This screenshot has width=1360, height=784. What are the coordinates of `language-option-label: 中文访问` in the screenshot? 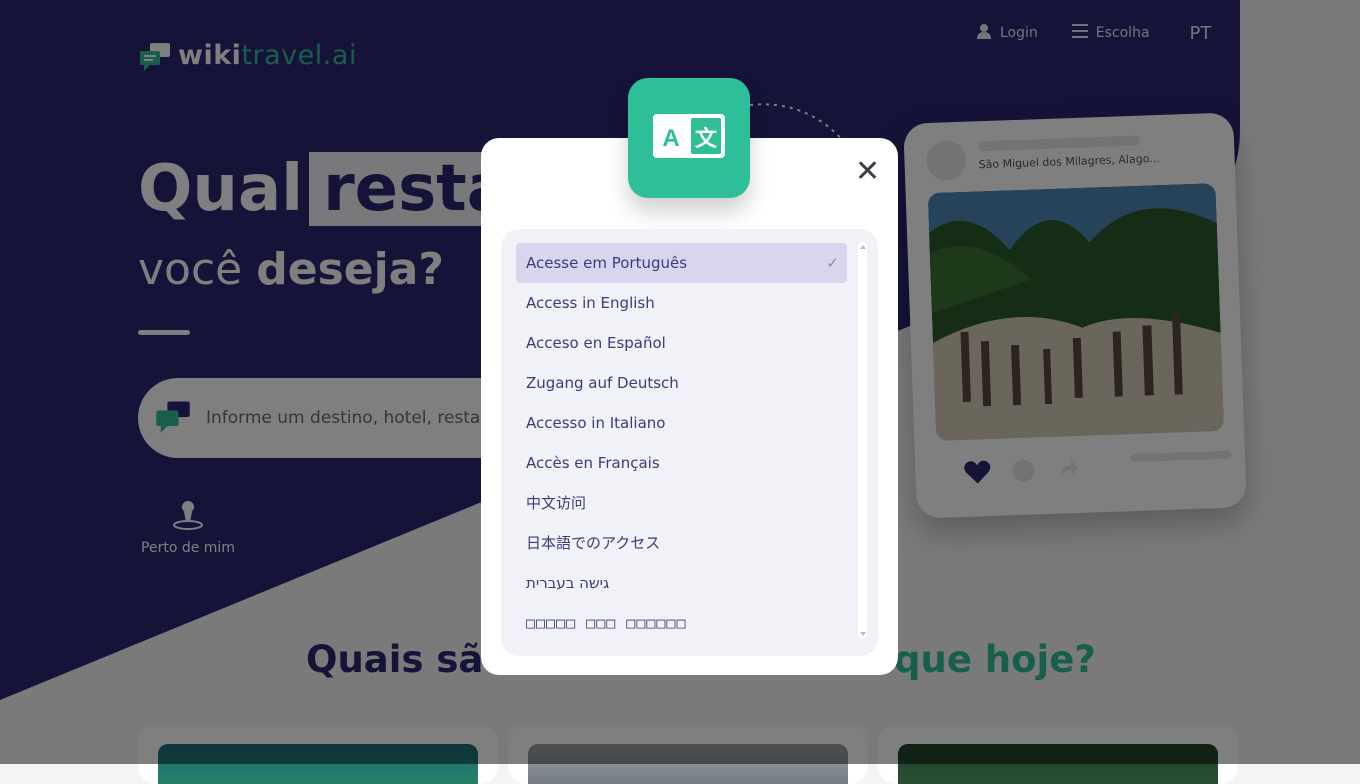 It's located at (556, 503).